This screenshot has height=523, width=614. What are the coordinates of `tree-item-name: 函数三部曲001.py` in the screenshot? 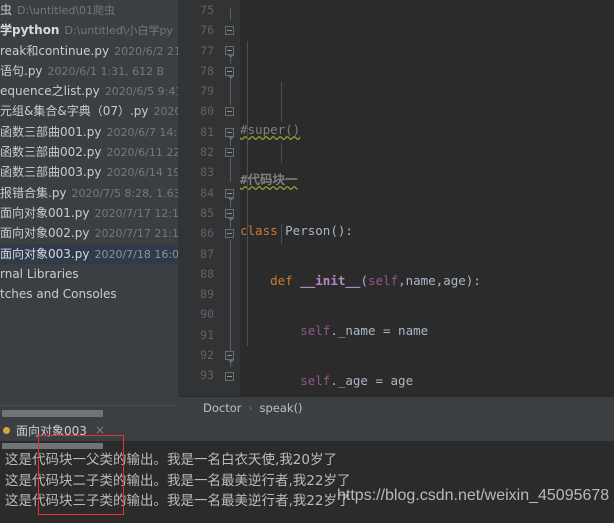 It's located at (51, 131).